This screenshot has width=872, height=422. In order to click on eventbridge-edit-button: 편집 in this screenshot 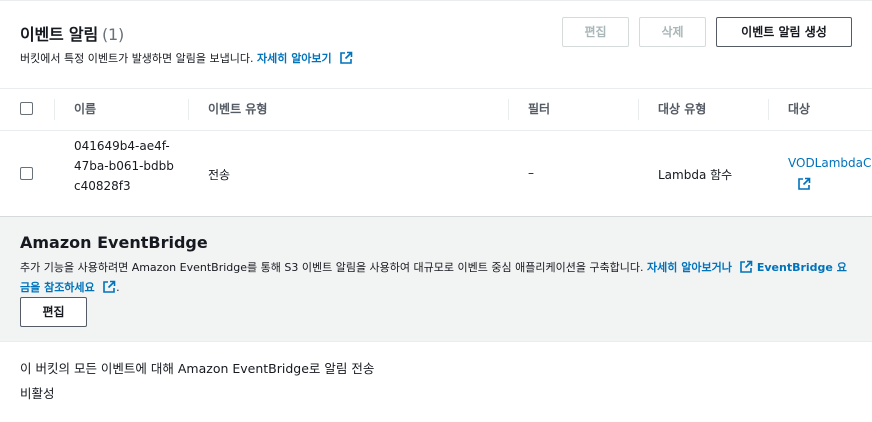, I will do `click(53, 312)`.